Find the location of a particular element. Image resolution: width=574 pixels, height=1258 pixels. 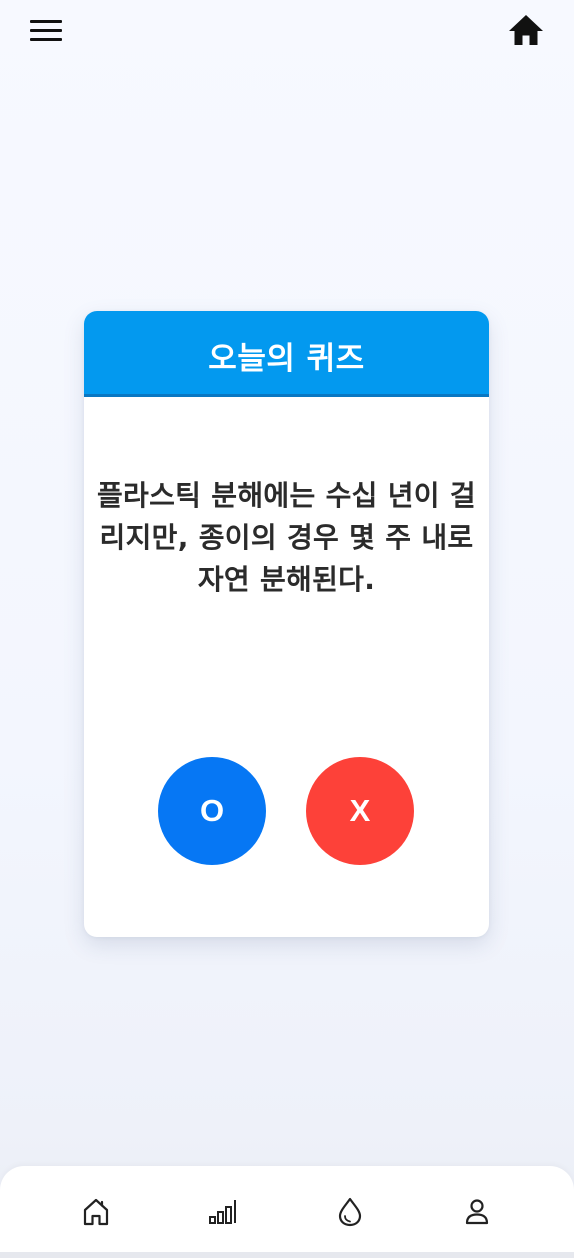

nav-water-drop-icon is located at coordinates (350, 1212).